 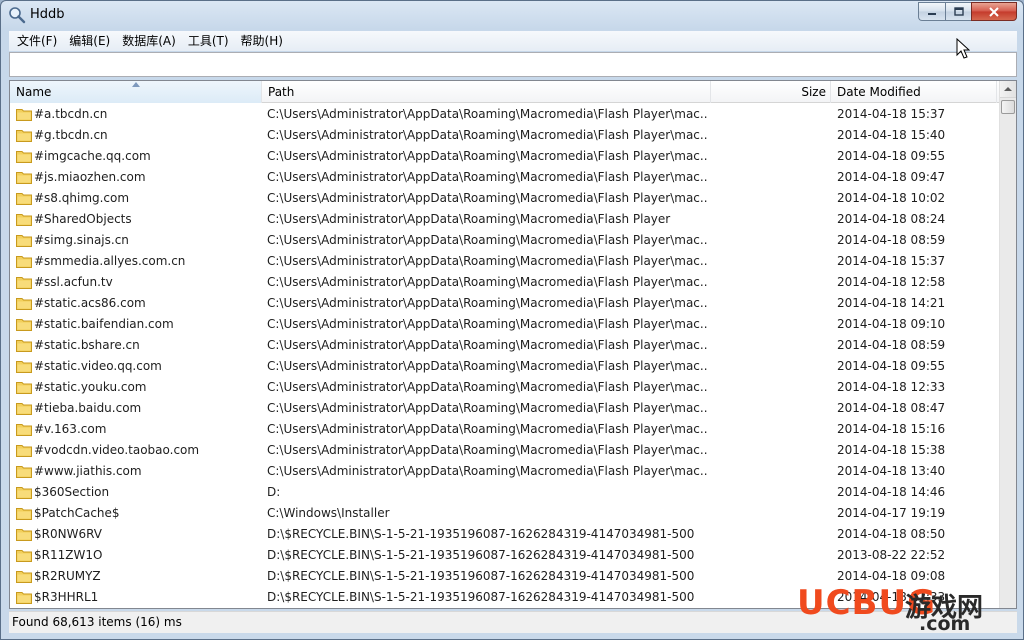 I want to click on column-name-label: Name, so click(x=34, y=92).